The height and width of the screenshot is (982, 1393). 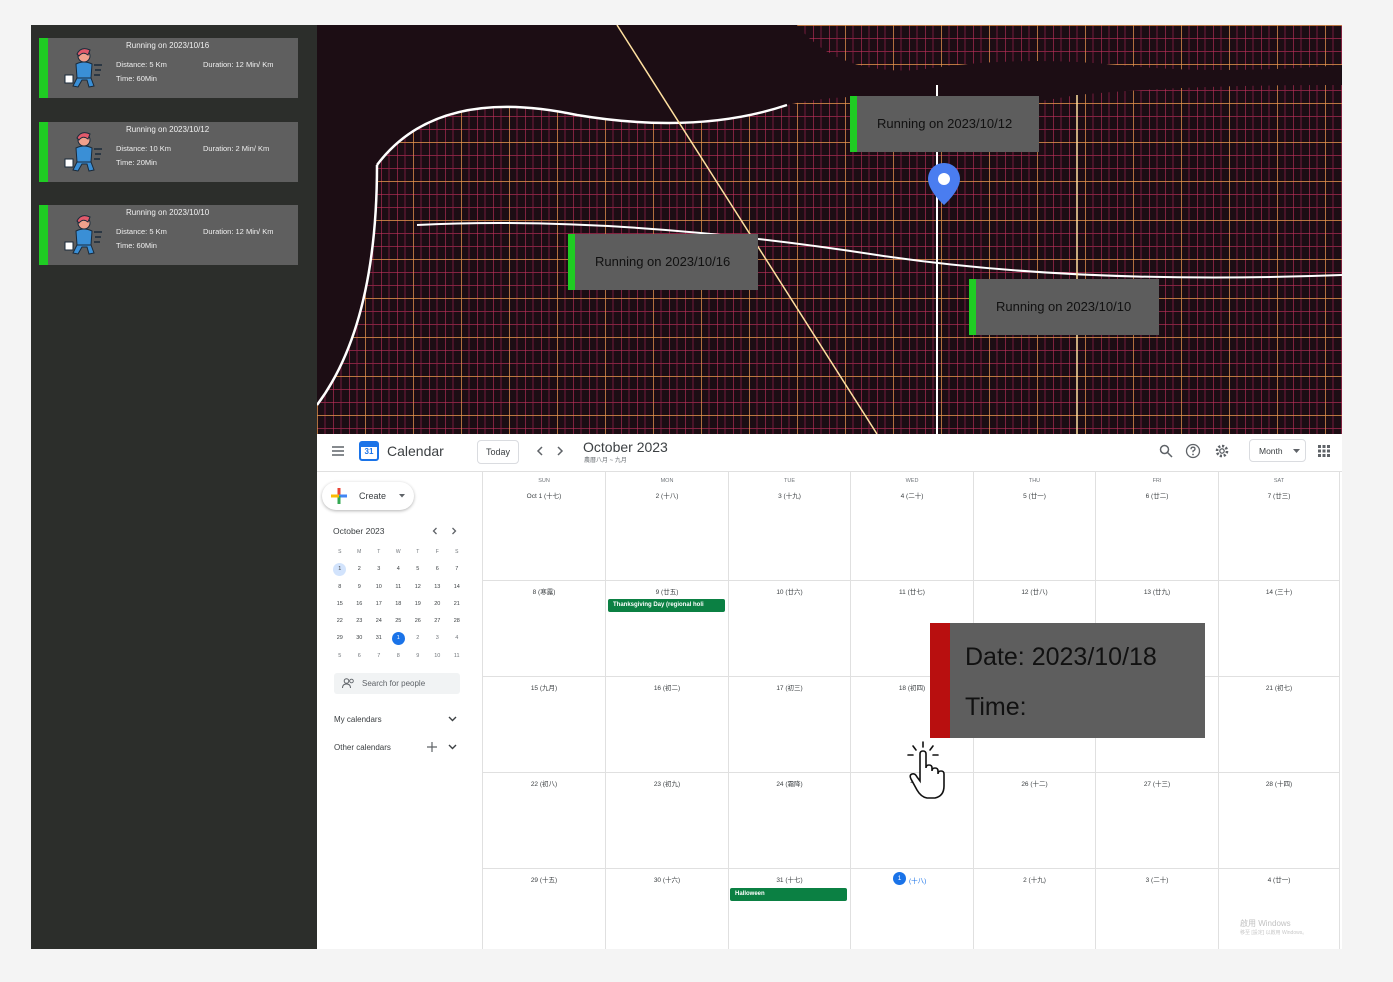 What do you see at coordinates (543, 821) in the screenshot?
I see `day-cell: 22 (初八)` at bounding box center [543, 821].